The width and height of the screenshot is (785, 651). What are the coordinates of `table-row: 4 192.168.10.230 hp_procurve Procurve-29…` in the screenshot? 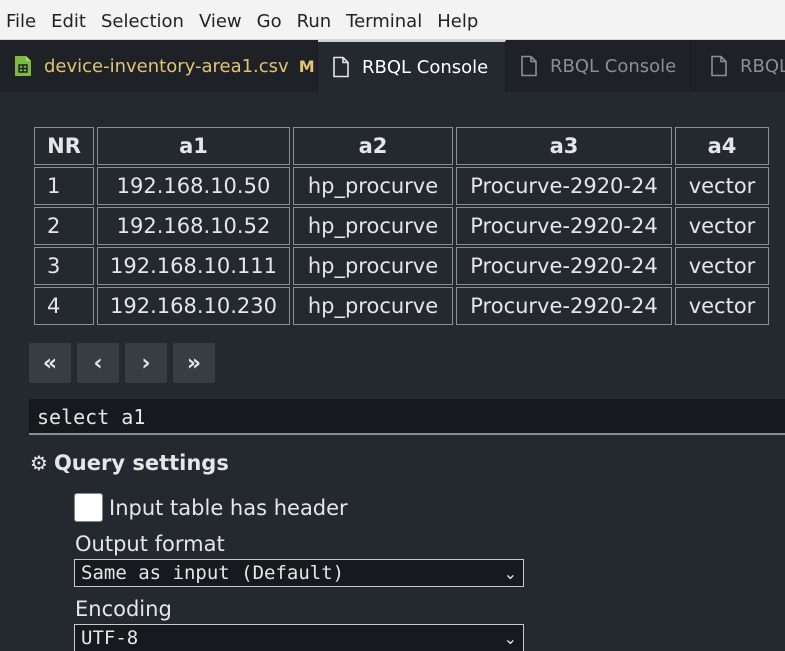 It's located at (401, 306).